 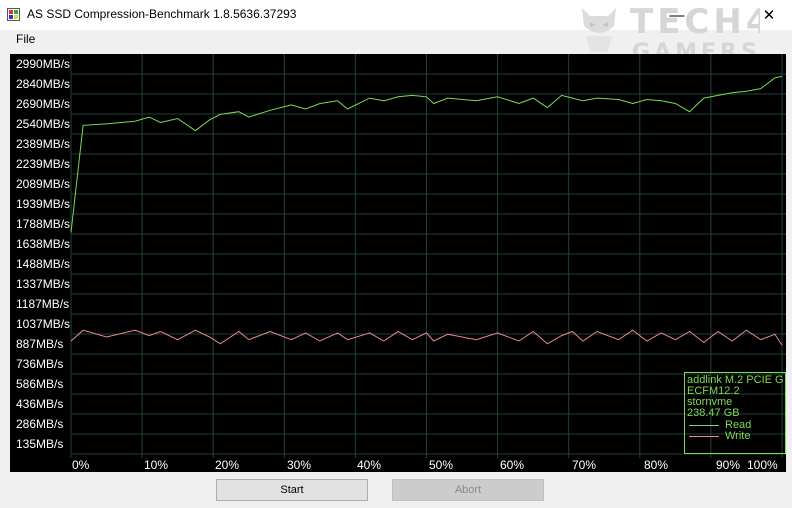 What do you see at coordinates (40, 344) in the screenshot?
I see `y-tick-label: 887MB/s` at bounding box center [40, 344].